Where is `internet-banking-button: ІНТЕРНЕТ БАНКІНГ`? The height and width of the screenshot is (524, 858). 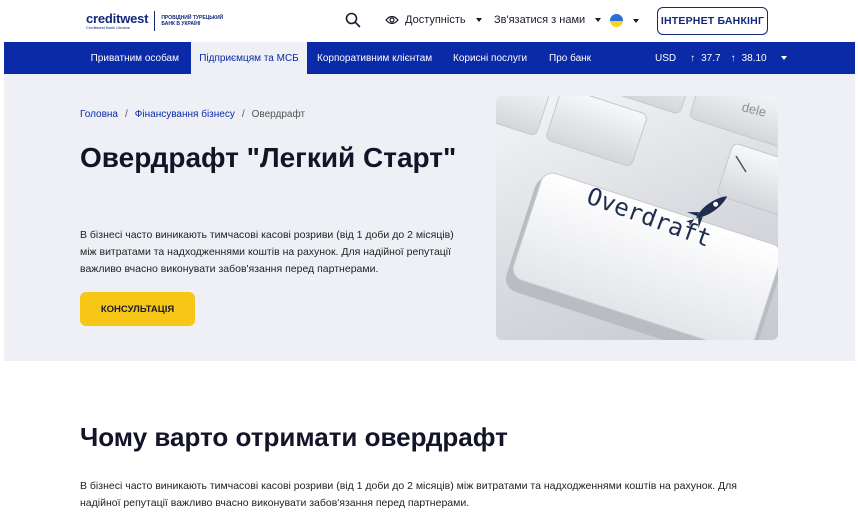
internet-banking-button: ІНТЕРНЕТ БАНКІНГ is located at coordinates (712, 21).